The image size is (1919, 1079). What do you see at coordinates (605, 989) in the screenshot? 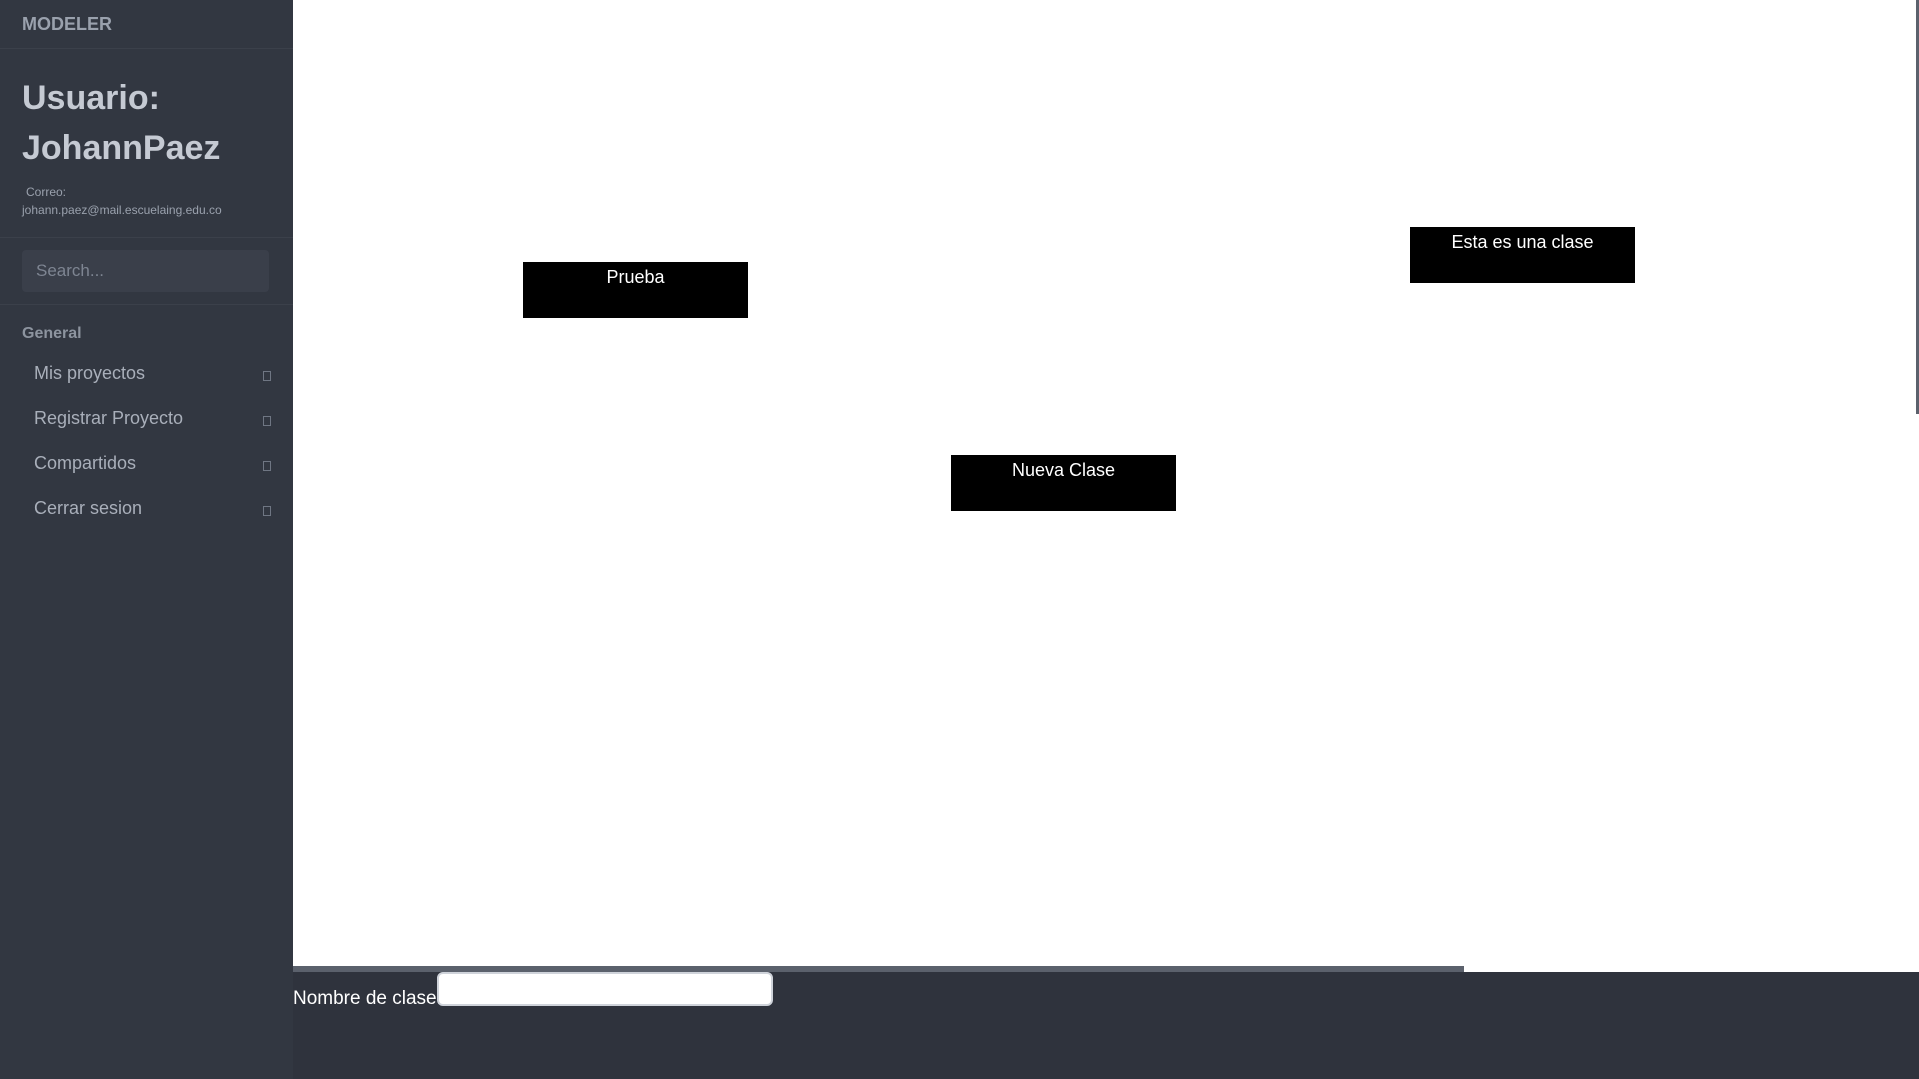
I see `class-name-input` at bounding box center [605, 989].